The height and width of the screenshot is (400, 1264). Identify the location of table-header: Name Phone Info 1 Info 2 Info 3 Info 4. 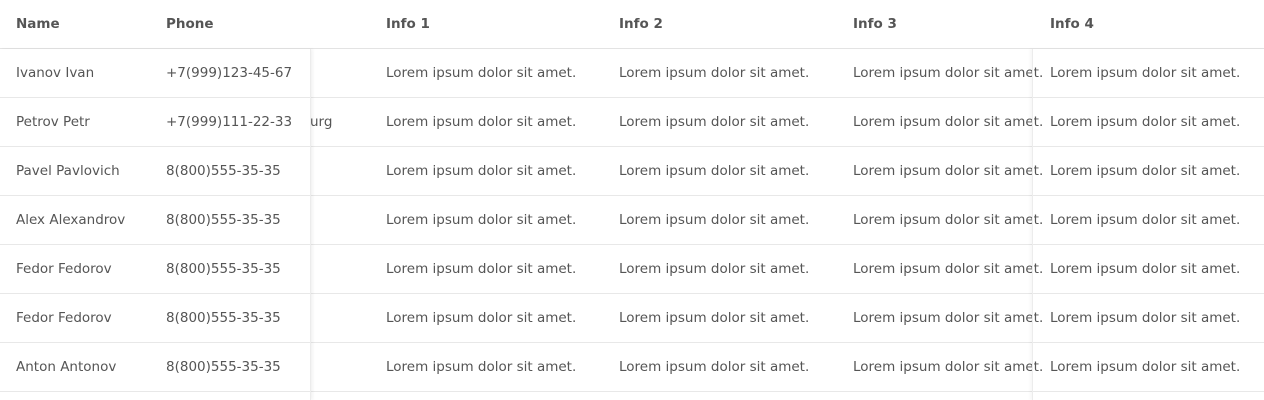
(632, 24).